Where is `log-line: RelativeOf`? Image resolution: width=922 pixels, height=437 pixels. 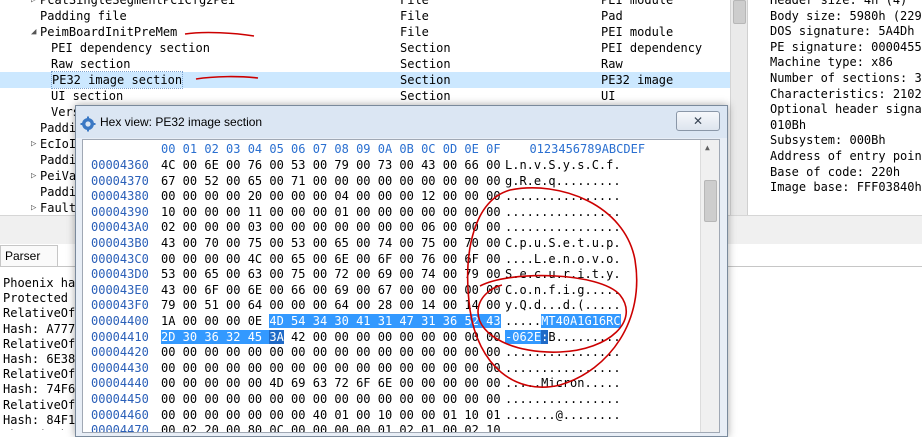 log-line: RelativeOf is located at coordinates (39, 374).